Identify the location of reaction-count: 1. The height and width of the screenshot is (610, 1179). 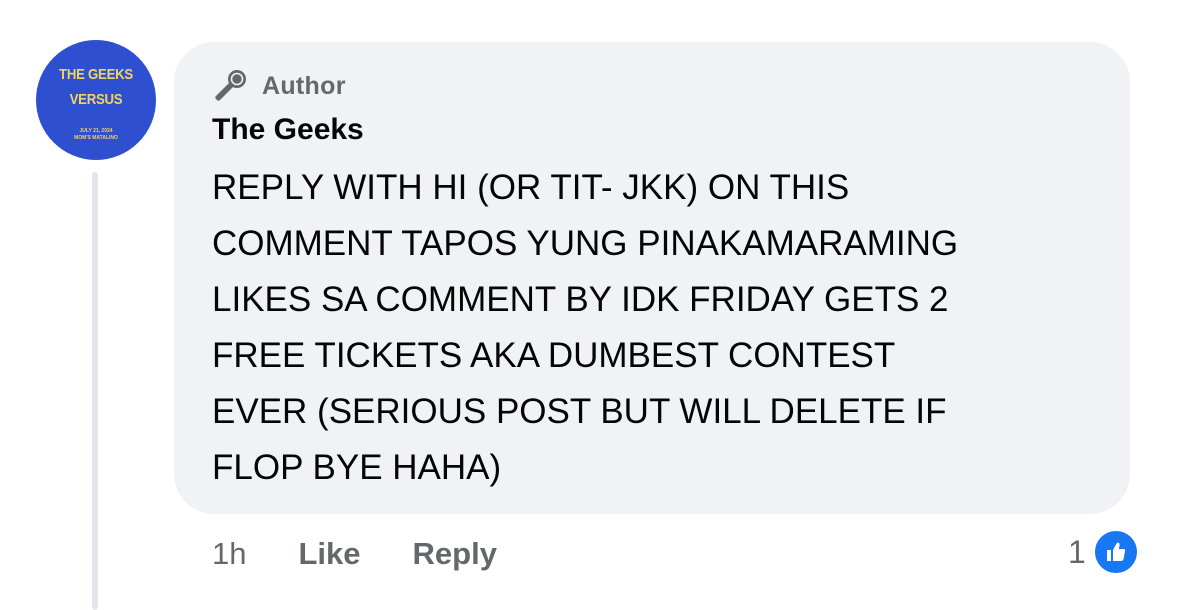
(1077, 551).